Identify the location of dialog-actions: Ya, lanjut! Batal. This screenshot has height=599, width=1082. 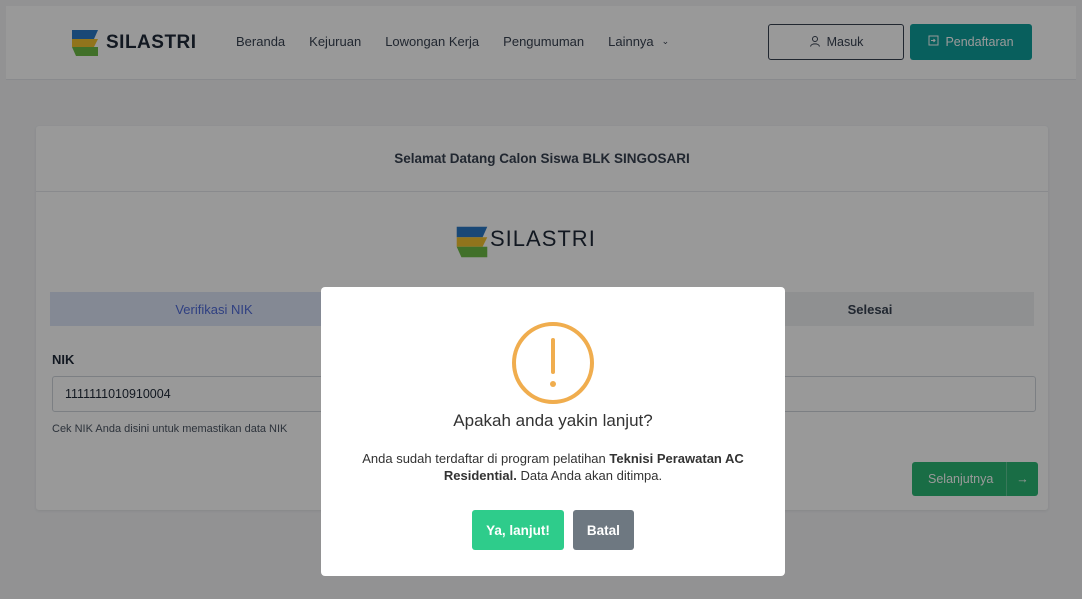
(553, 530).